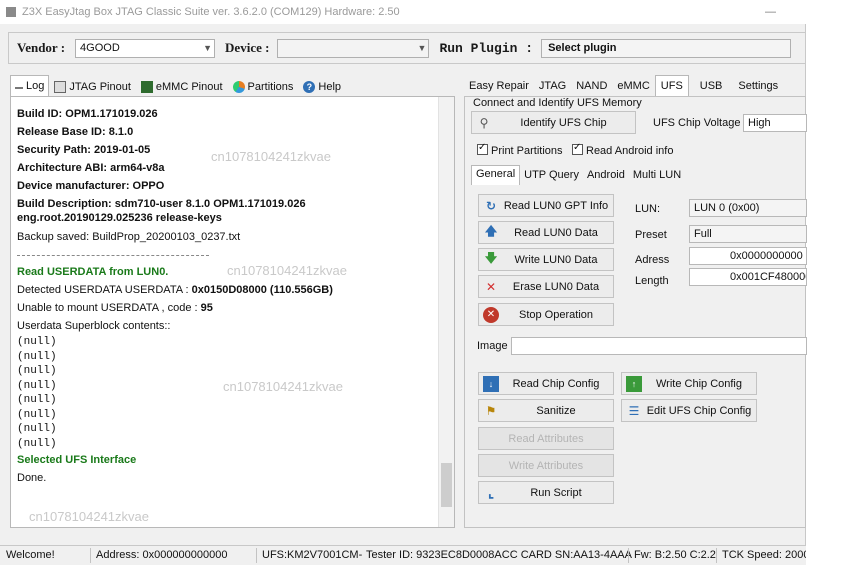 This screenshot has height=565, width=841. I want to click on length-input: 0x001CF480000, so click(748, 277).